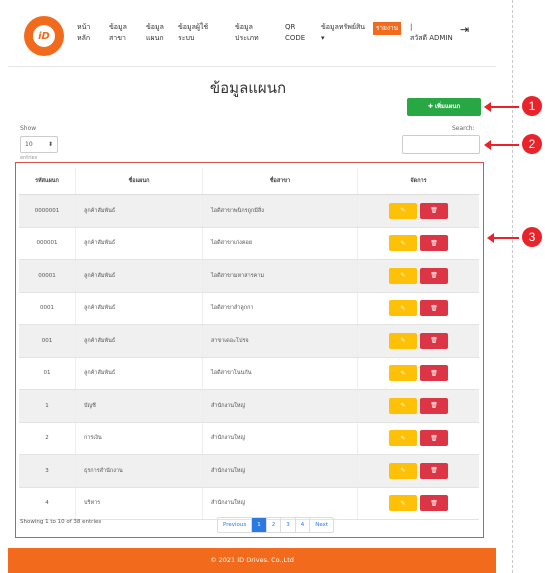 Image resolution: width=545 pixels, height=573 pixels. Describe the element at coordinates (83, 33) in the screenshot. I see `nav-home: หน้า หลัก` at that location.